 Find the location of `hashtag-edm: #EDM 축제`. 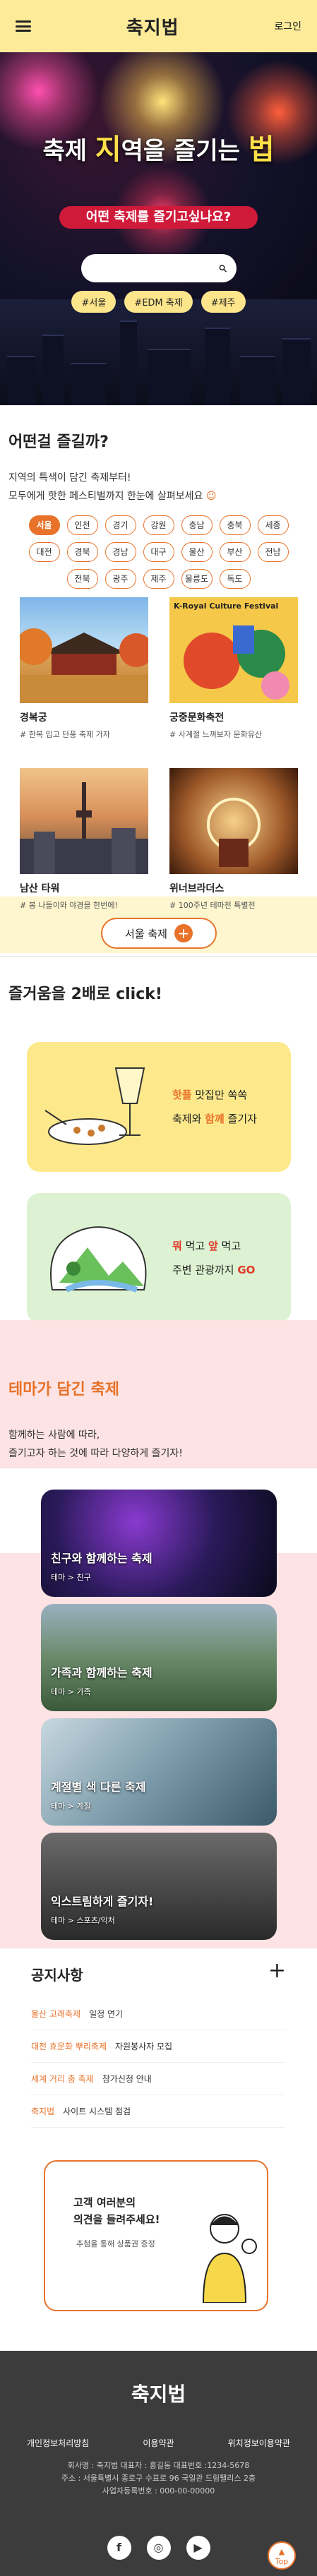

hashtag-edm: #EDM 축제 is located at coordinates (158, 302).